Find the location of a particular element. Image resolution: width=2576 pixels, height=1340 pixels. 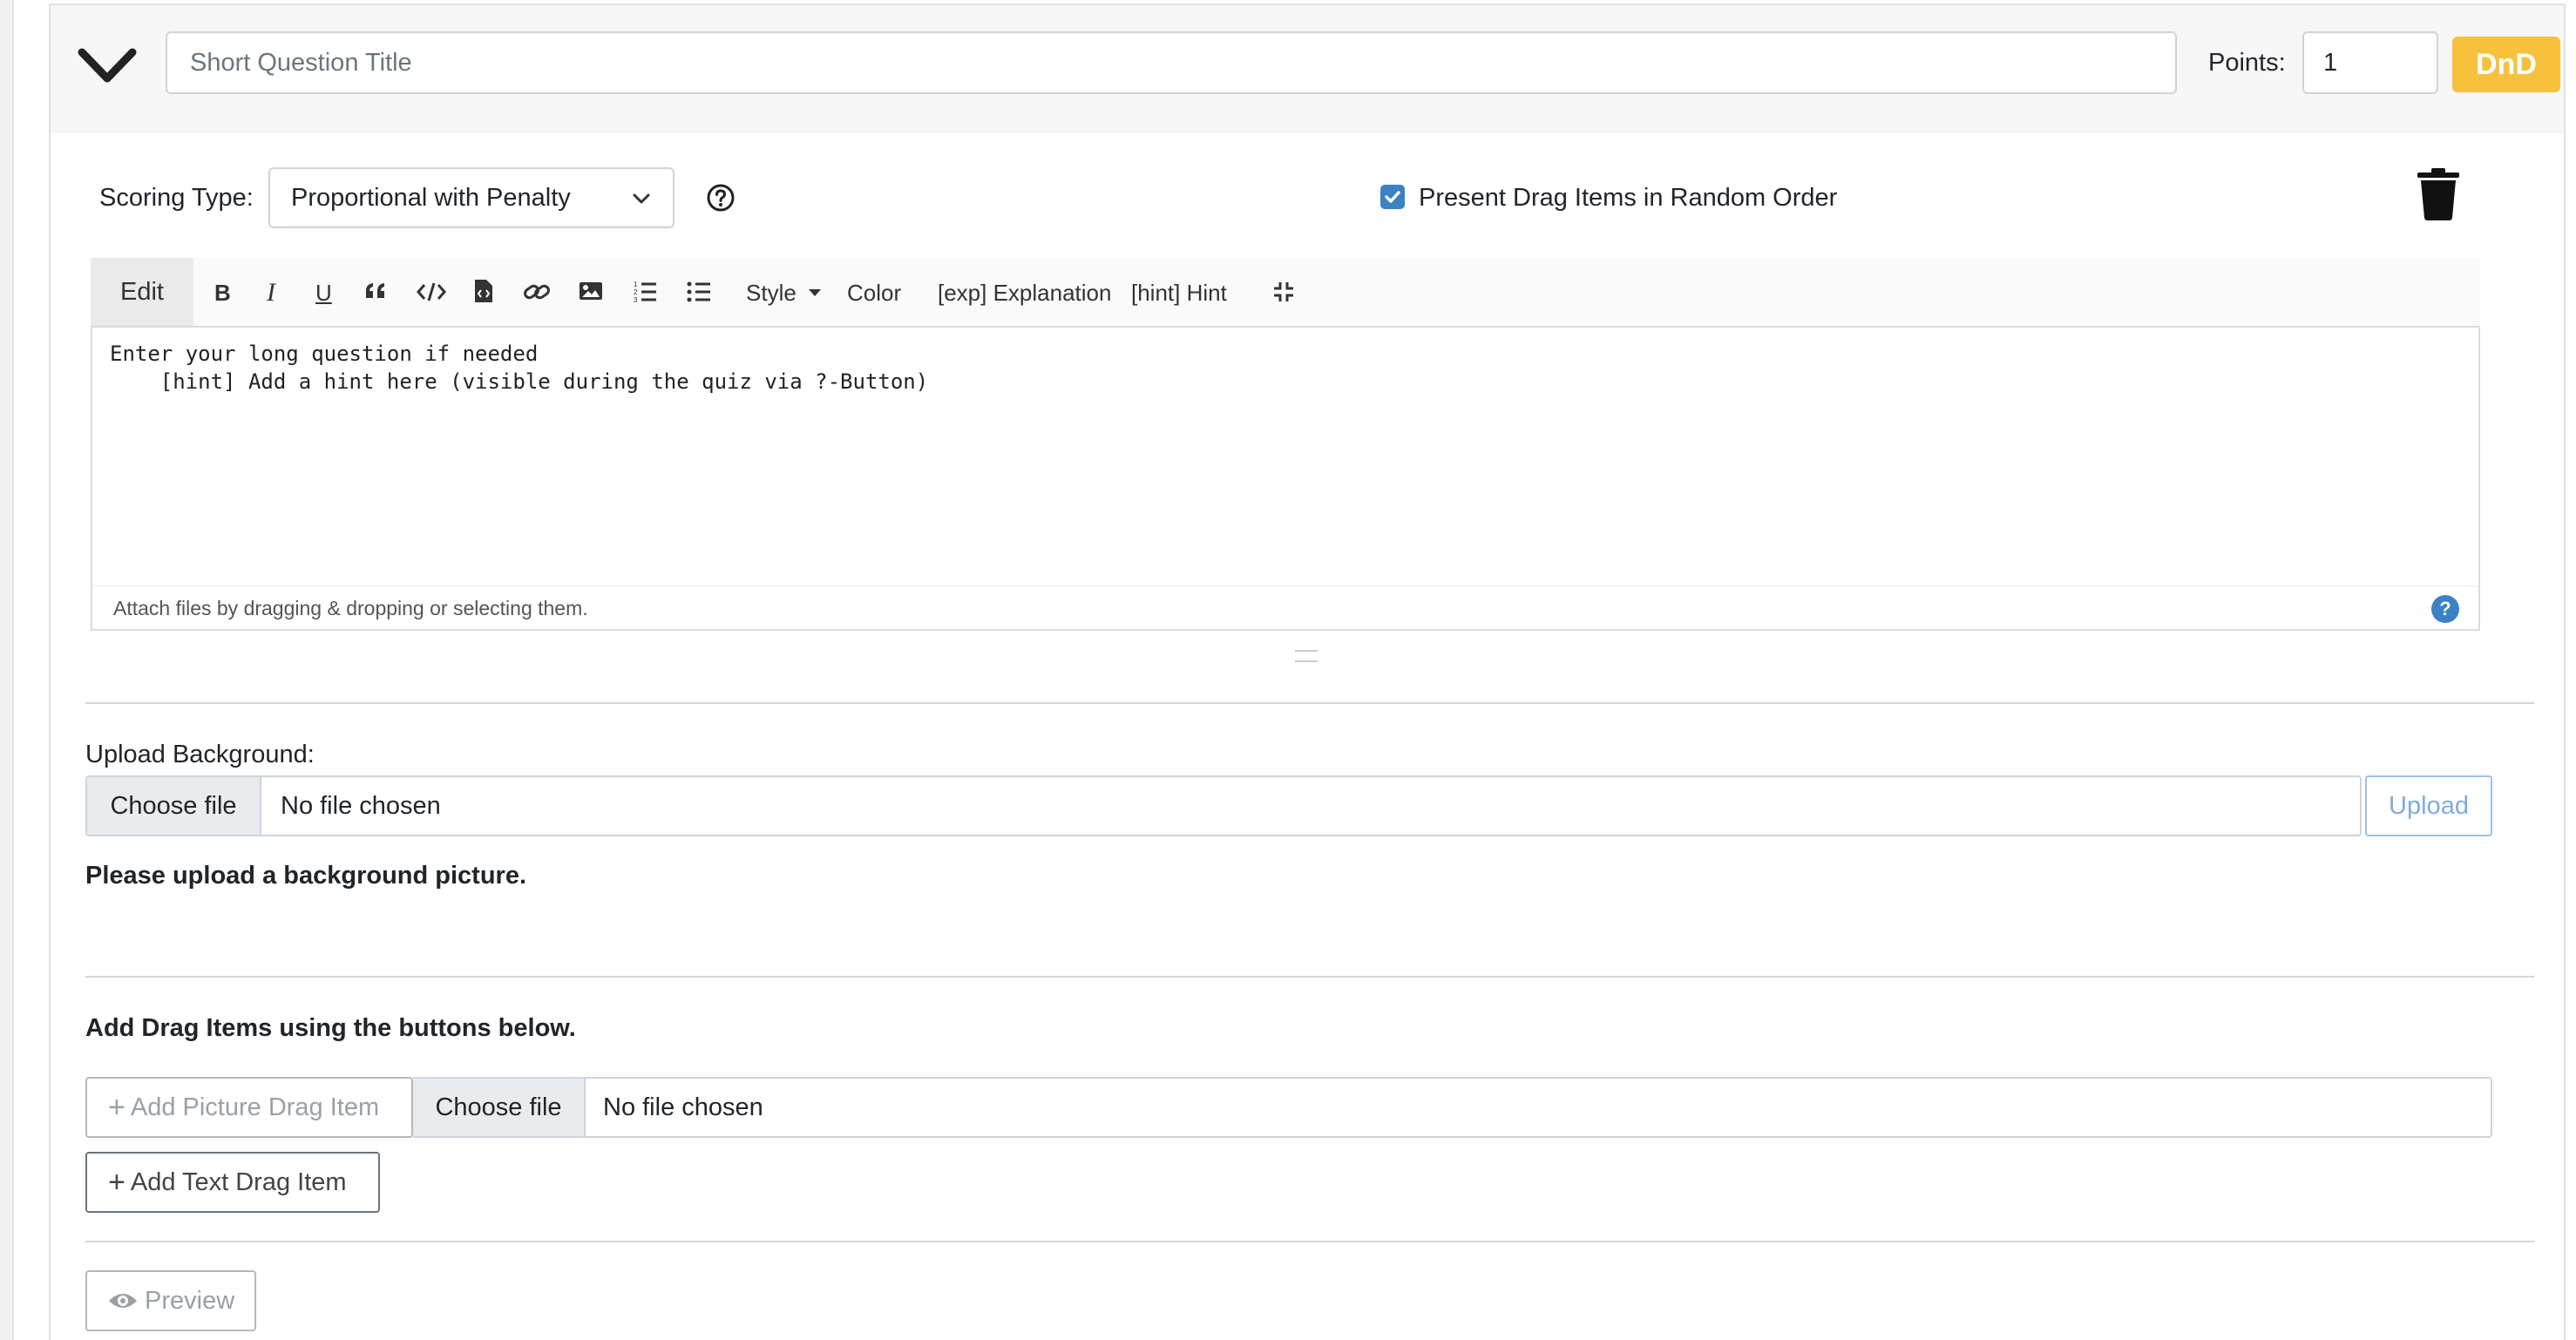

random-order-label: Present Drag Items in Random Order is located at coordinates (1629, 198).